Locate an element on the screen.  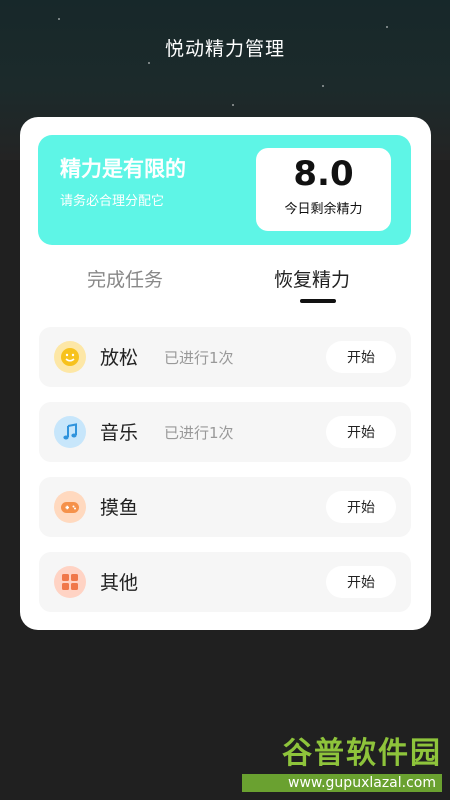
smile-icon is located at coordinates (70, 357).